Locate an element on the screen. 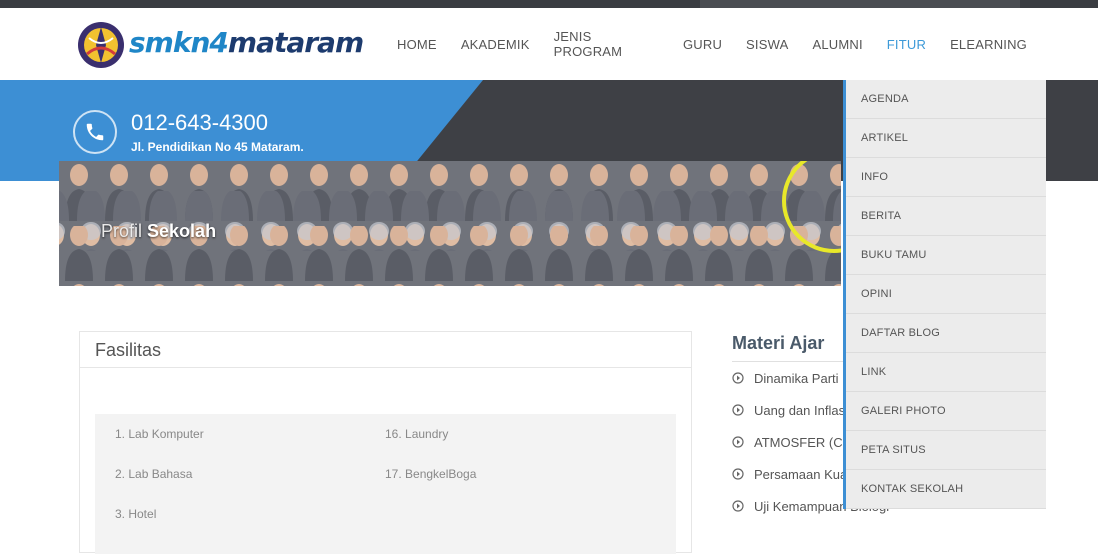 This screenshot has width=1098, height=554. phone-icon is located at coordinates (95, 132).